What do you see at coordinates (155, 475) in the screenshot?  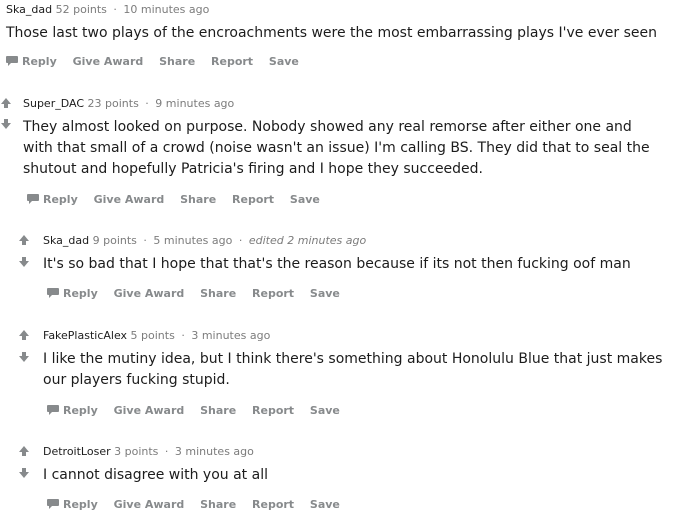 I see `comment-body: I cannot disagree with you at all` at bounding box center [155, 475].